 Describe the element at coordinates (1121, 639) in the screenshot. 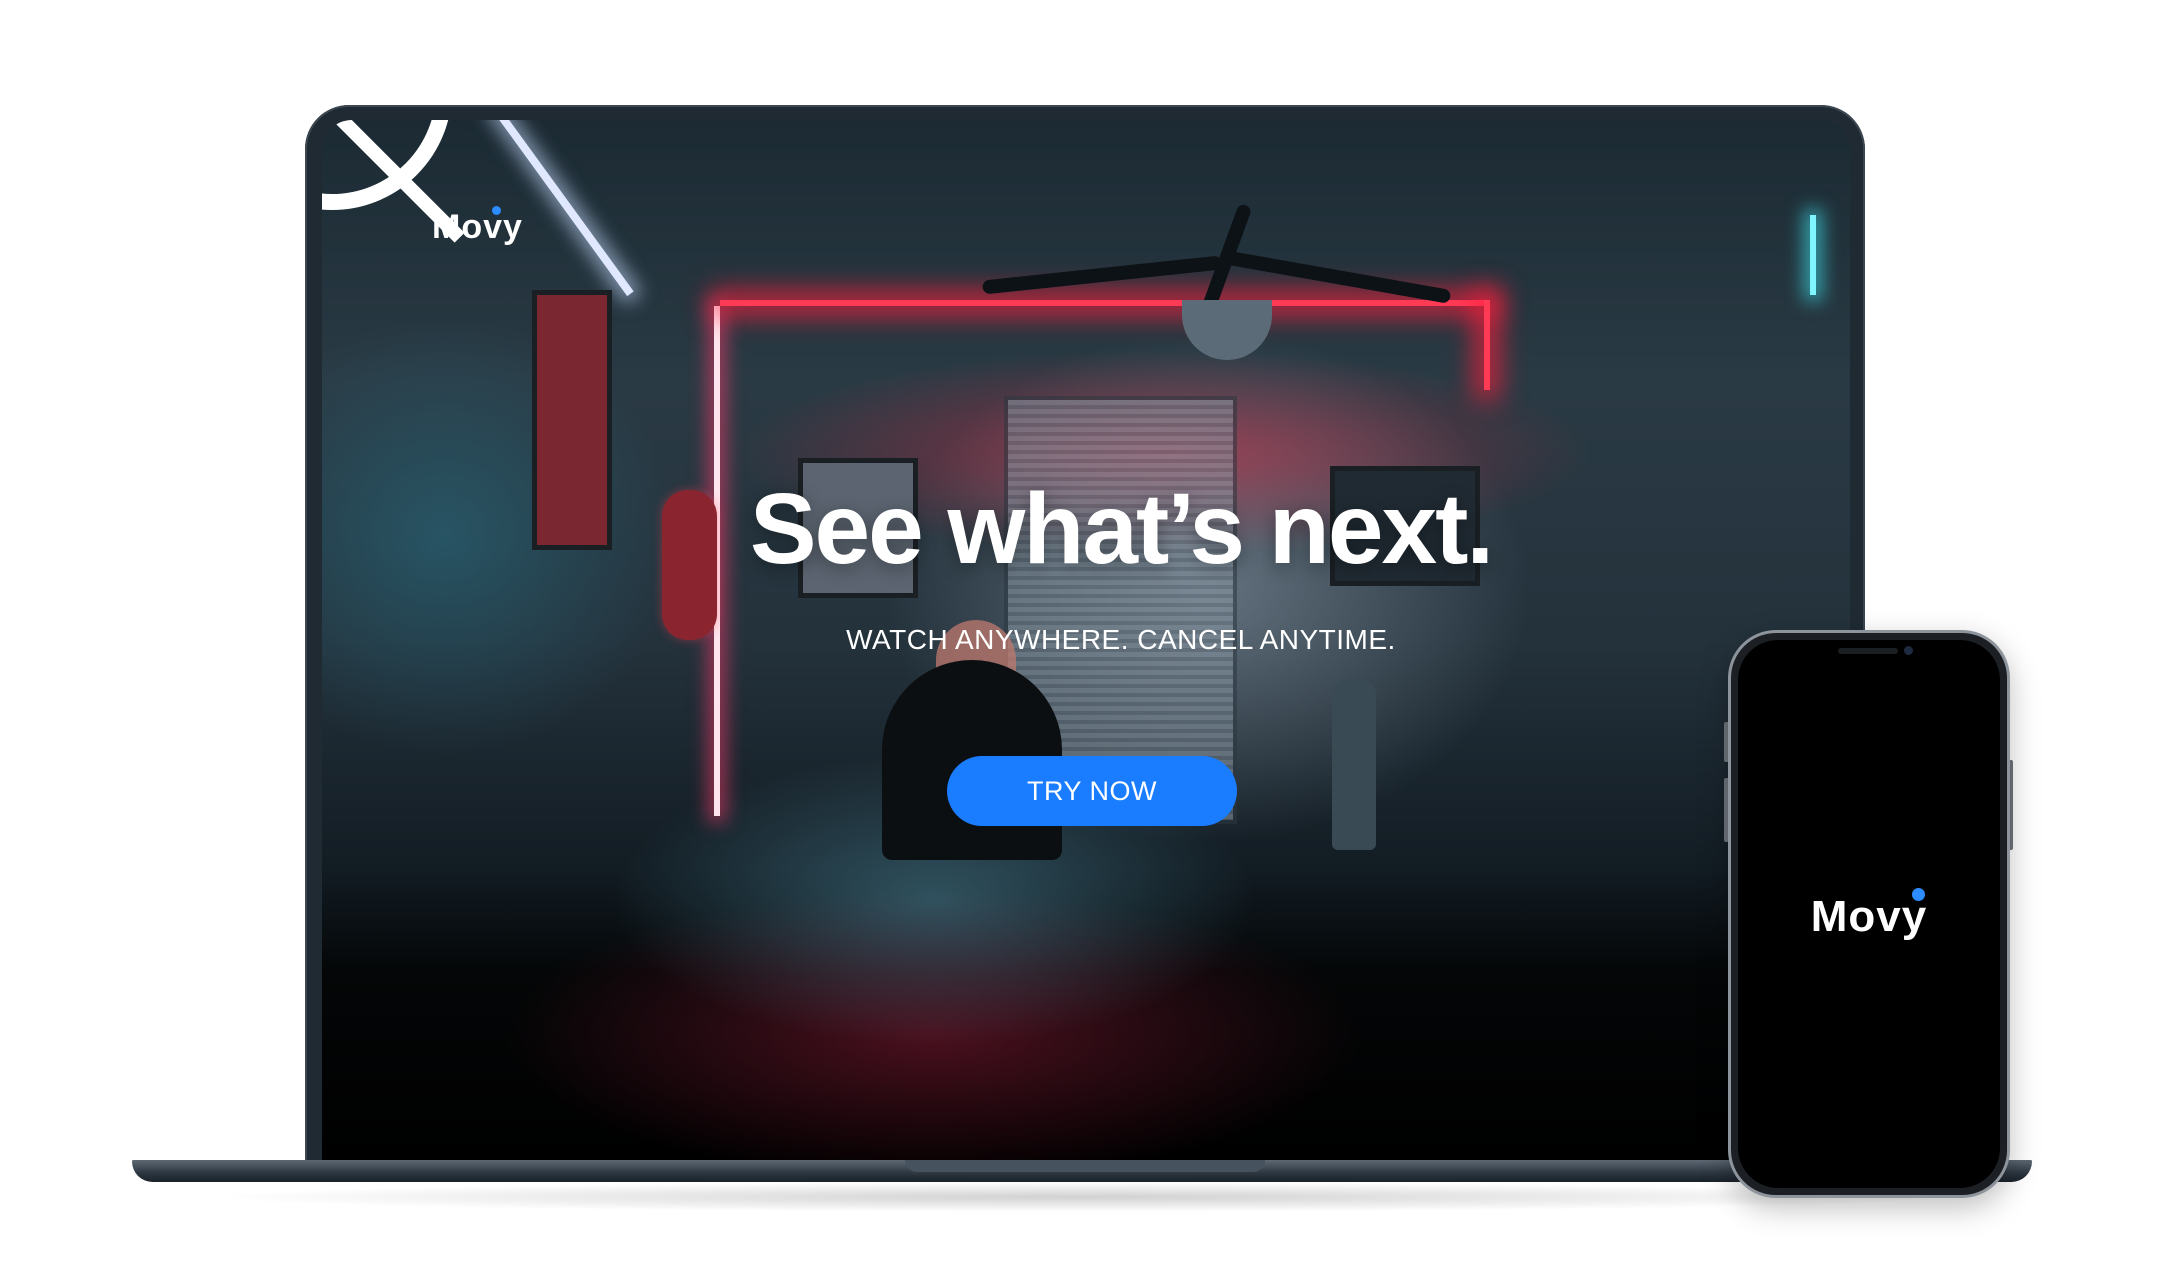

I see `hero-subtitle: WATCH ANYWHERE. CANCEL ANYTIME.` at that location.